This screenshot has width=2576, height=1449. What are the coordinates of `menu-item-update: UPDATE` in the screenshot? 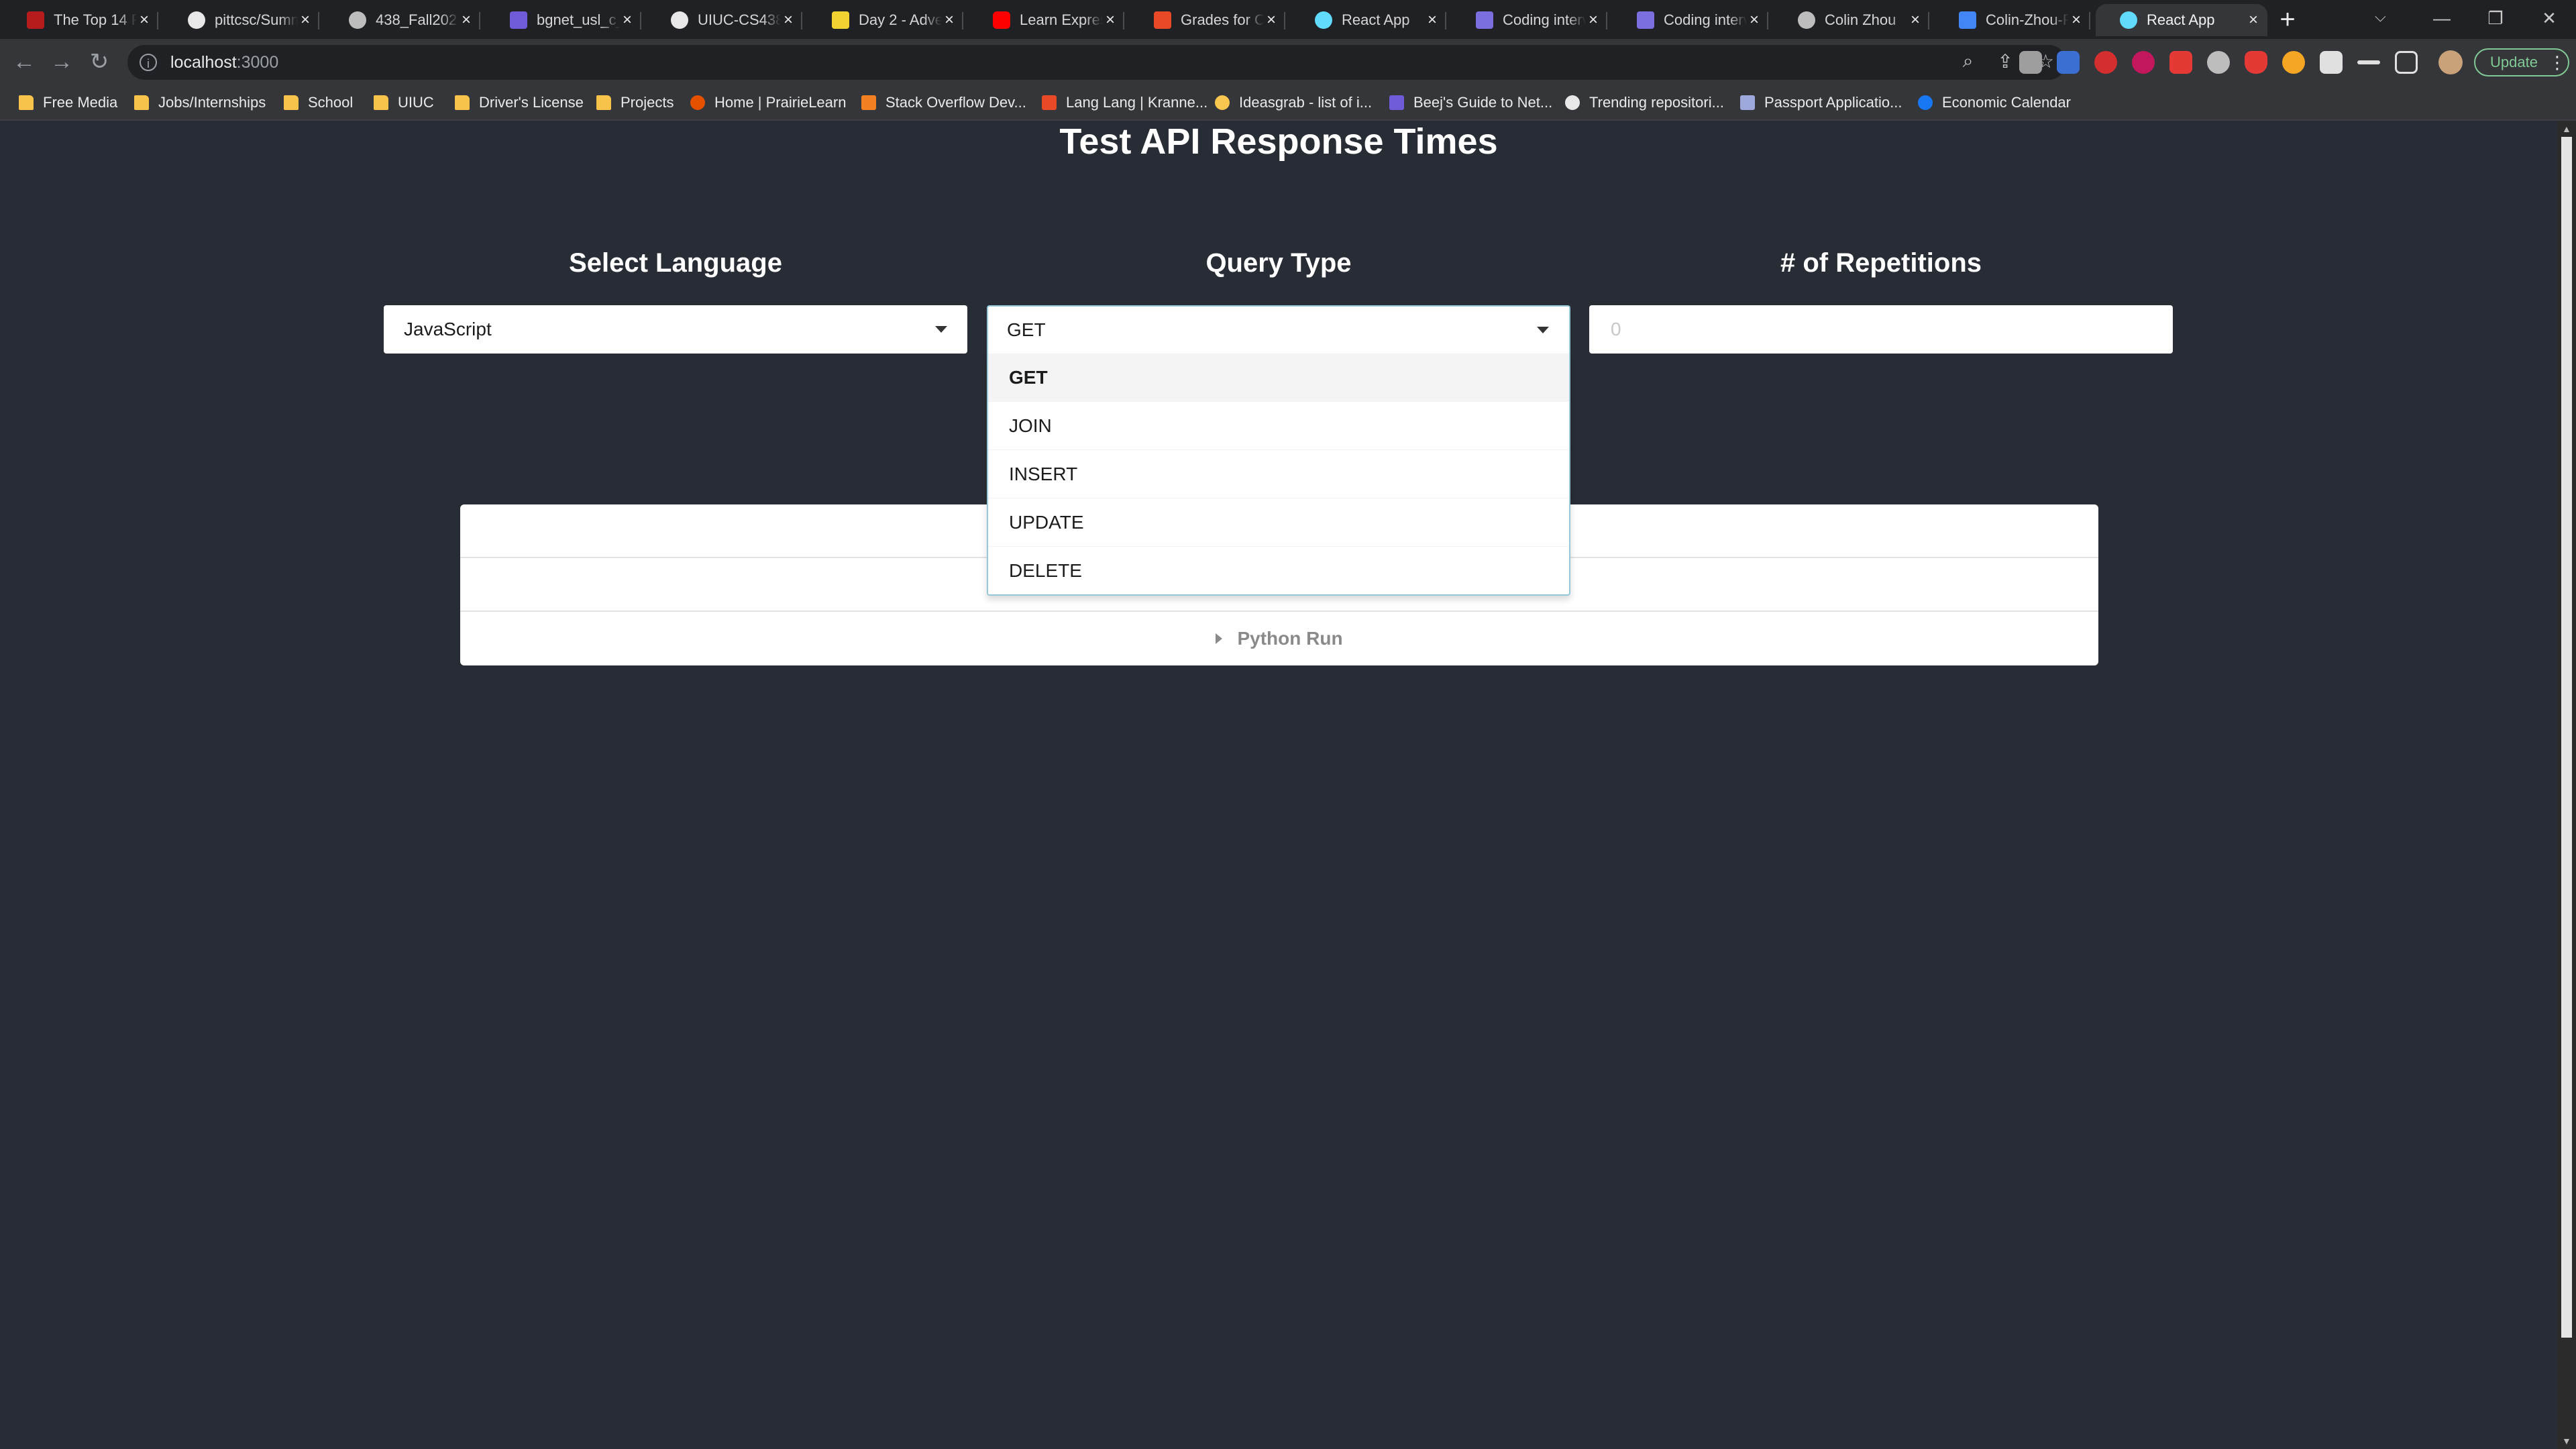 It's located at (1278, 522).